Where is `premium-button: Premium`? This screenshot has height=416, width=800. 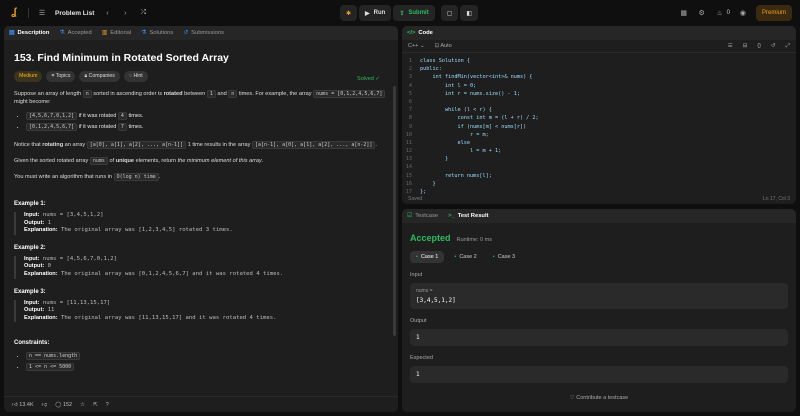
premium-button: Premium is located at coordinates (773, 13).